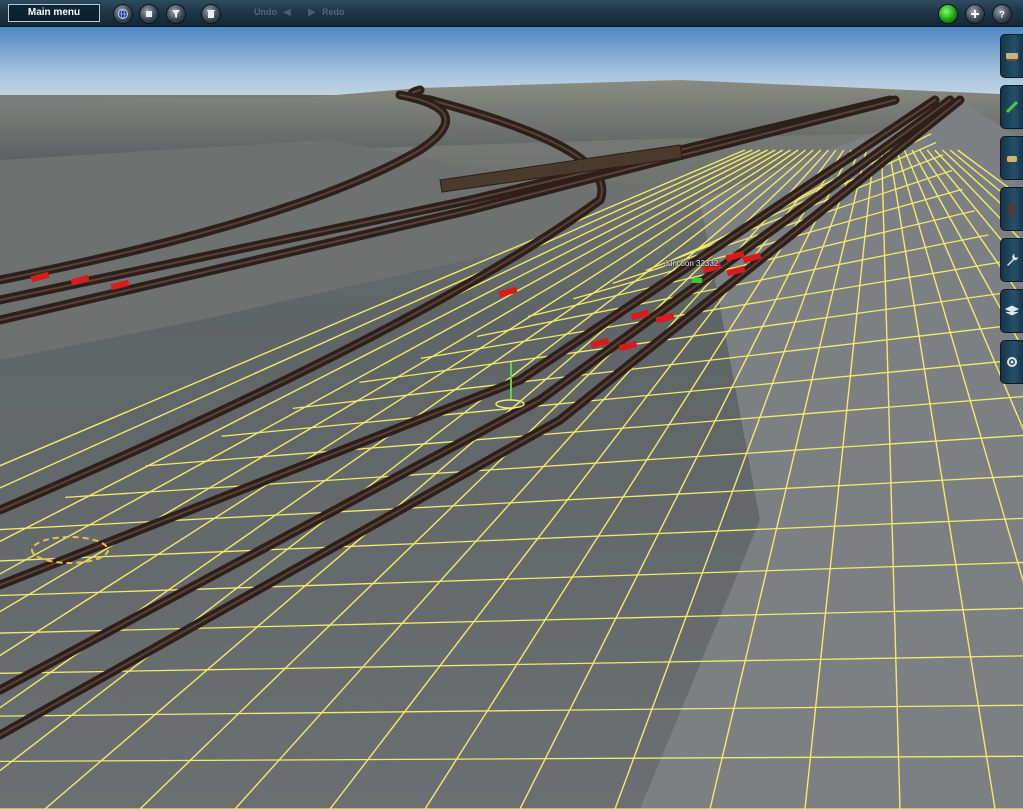 The width and height of the screenshot is (1023, 809). What do you see at coordinates (265, 12) in the screenshot?
I see `undo-button: Undo` at bounding box center [265, 12].